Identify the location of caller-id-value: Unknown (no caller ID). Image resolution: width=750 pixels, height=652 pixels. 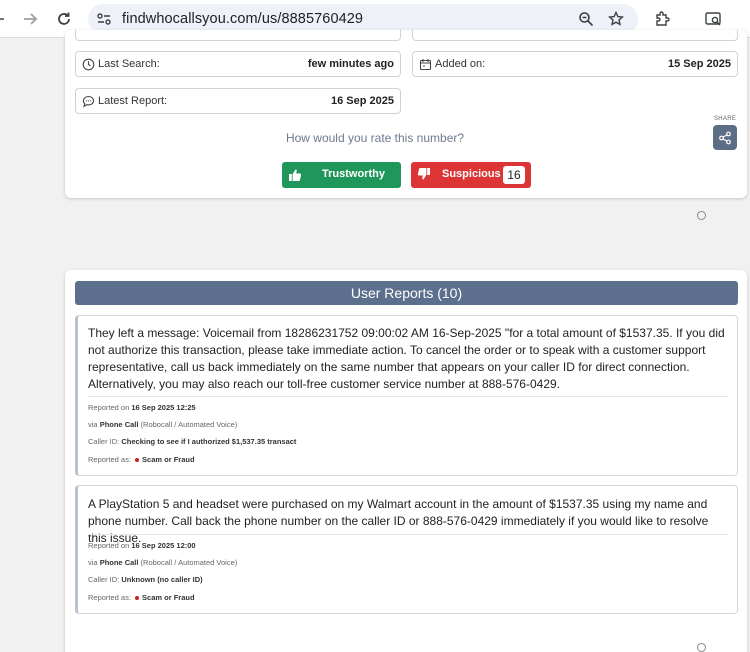
(162, 579).